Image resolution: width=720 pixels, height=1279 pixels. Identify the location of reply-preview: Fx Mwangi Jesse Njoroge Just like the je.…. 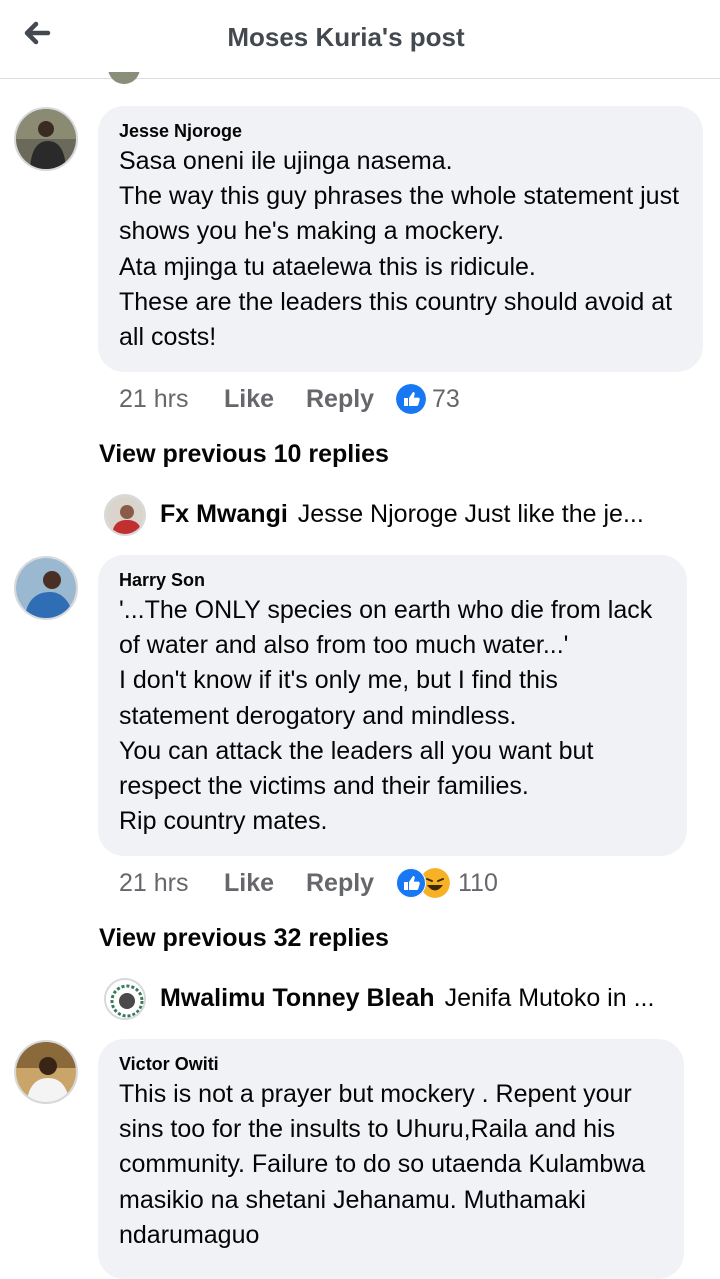
(420, 514).